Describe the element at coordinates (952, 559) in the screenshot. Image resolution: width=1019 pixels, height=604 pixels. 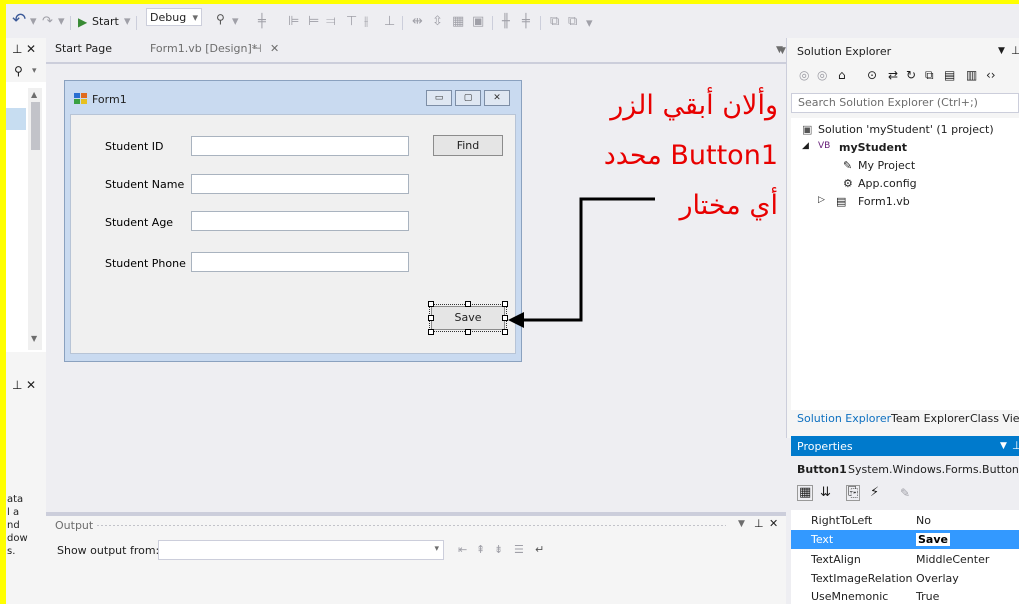
I see `property-value: MiddleCenter` at that location.